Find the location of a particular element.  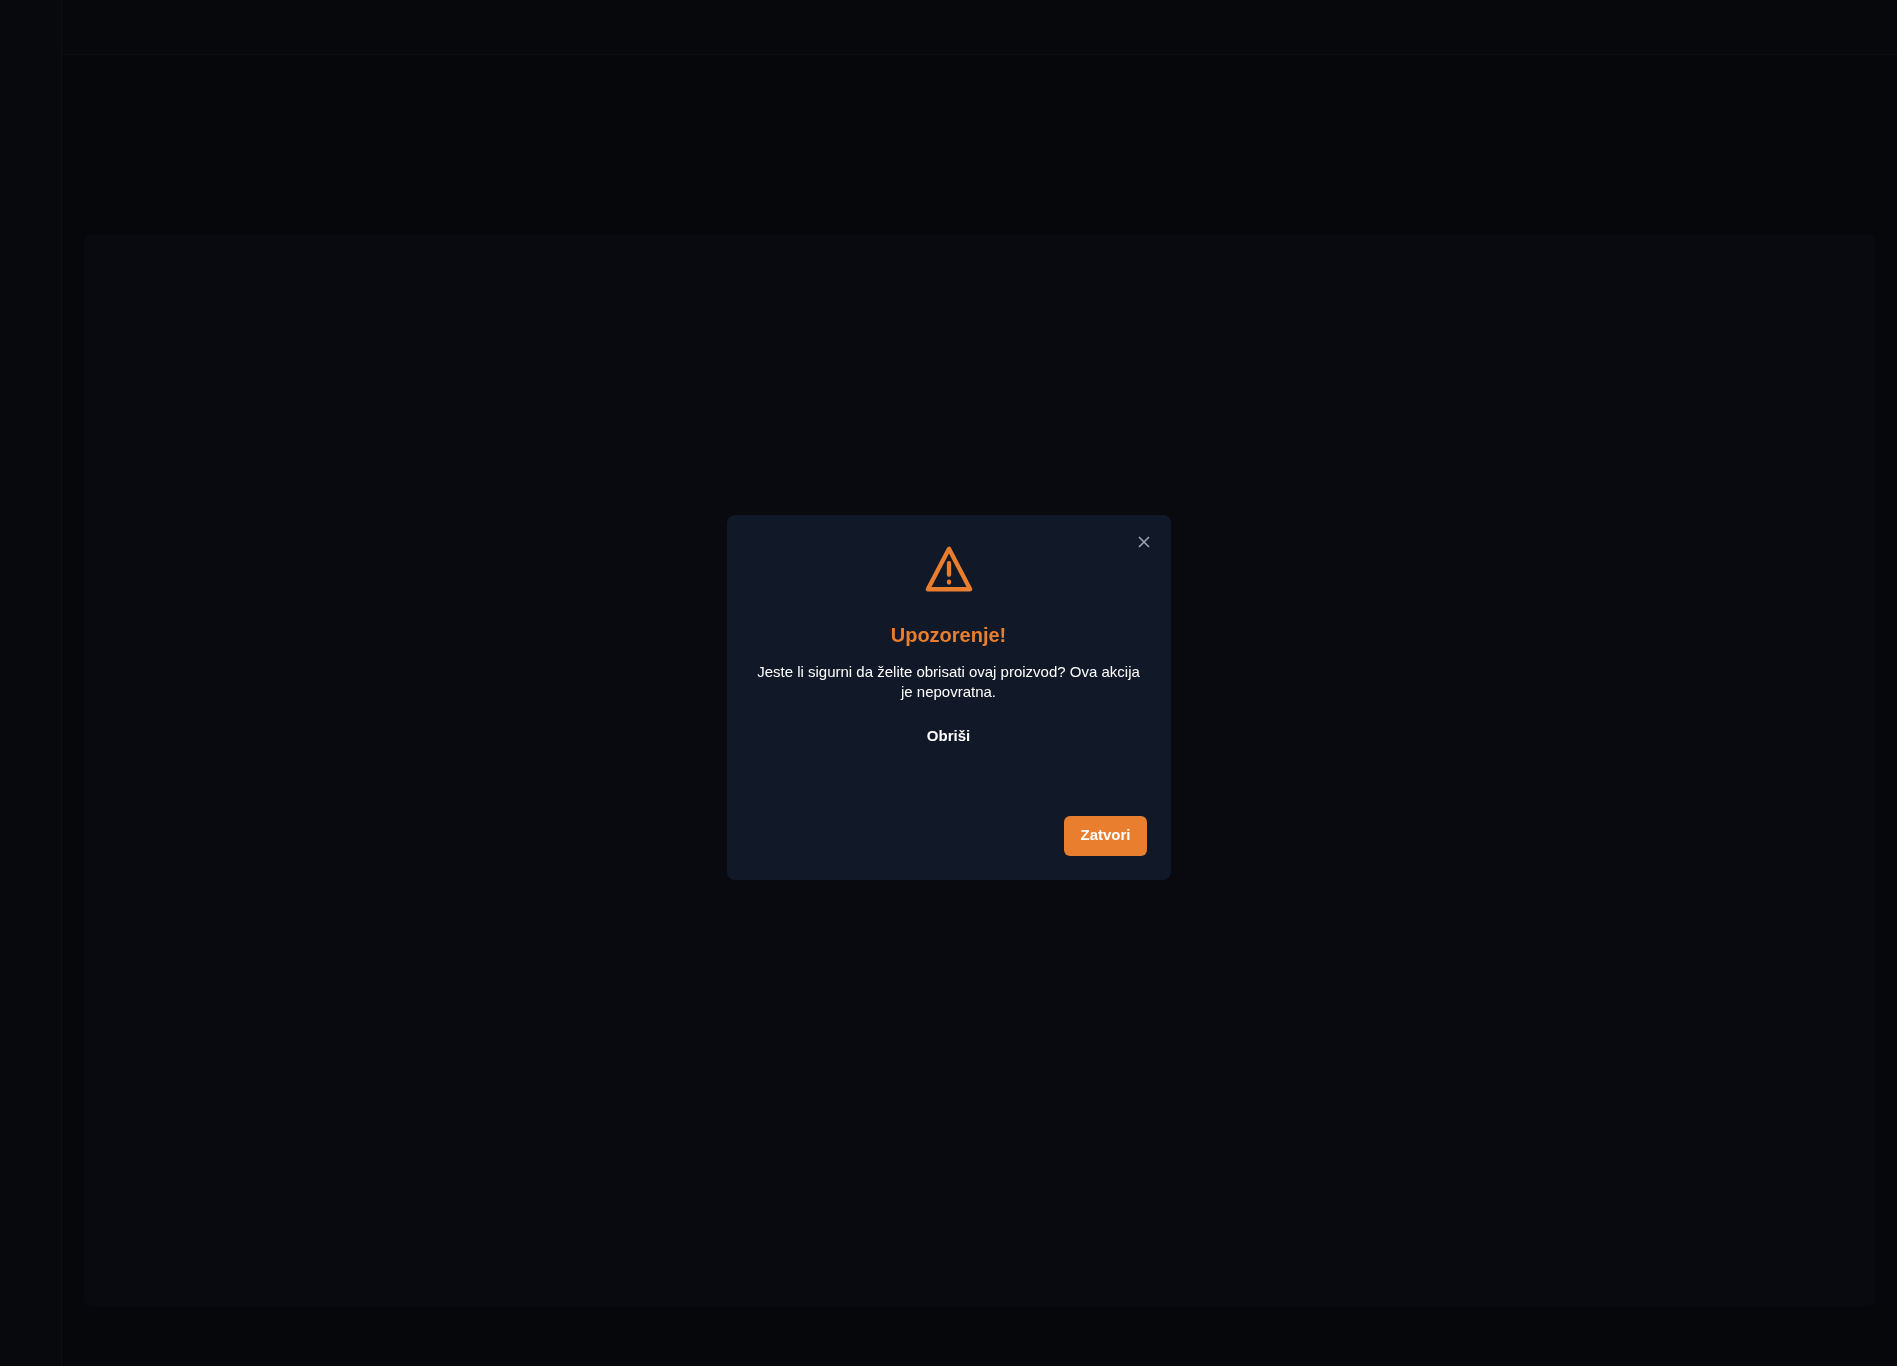

delete-button: Obriši is located at coordinates (948, 735).